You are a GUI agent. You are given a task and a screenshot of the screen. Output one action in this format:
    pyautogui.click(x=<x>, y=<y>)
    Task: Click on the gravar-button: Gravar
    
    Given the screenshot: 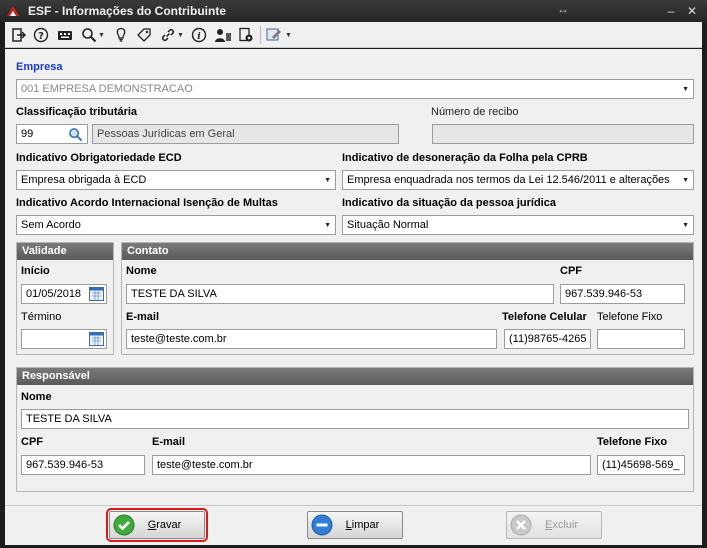 What is the action you would take?
    pyautogui.click(x=157, y=525)
    